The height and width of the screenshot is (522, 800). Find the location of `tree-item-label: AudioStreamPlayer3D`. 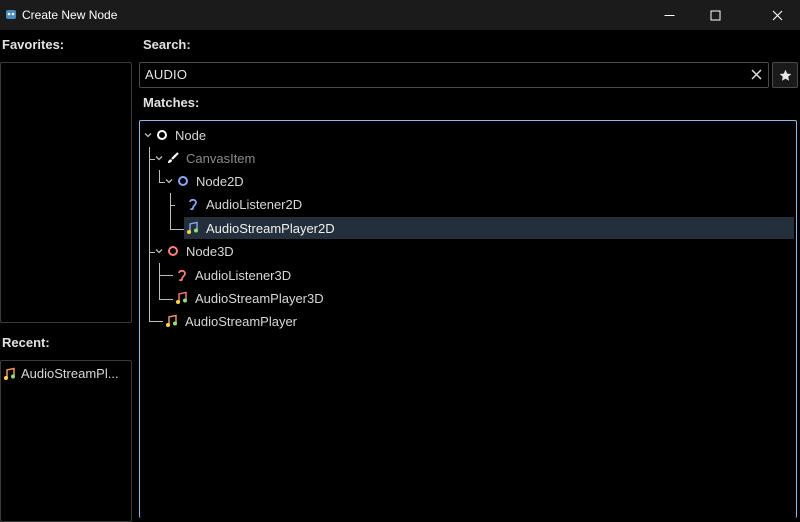

tree-item-label: AudioStreamPlayer3D is located at coordinates (259, 298).